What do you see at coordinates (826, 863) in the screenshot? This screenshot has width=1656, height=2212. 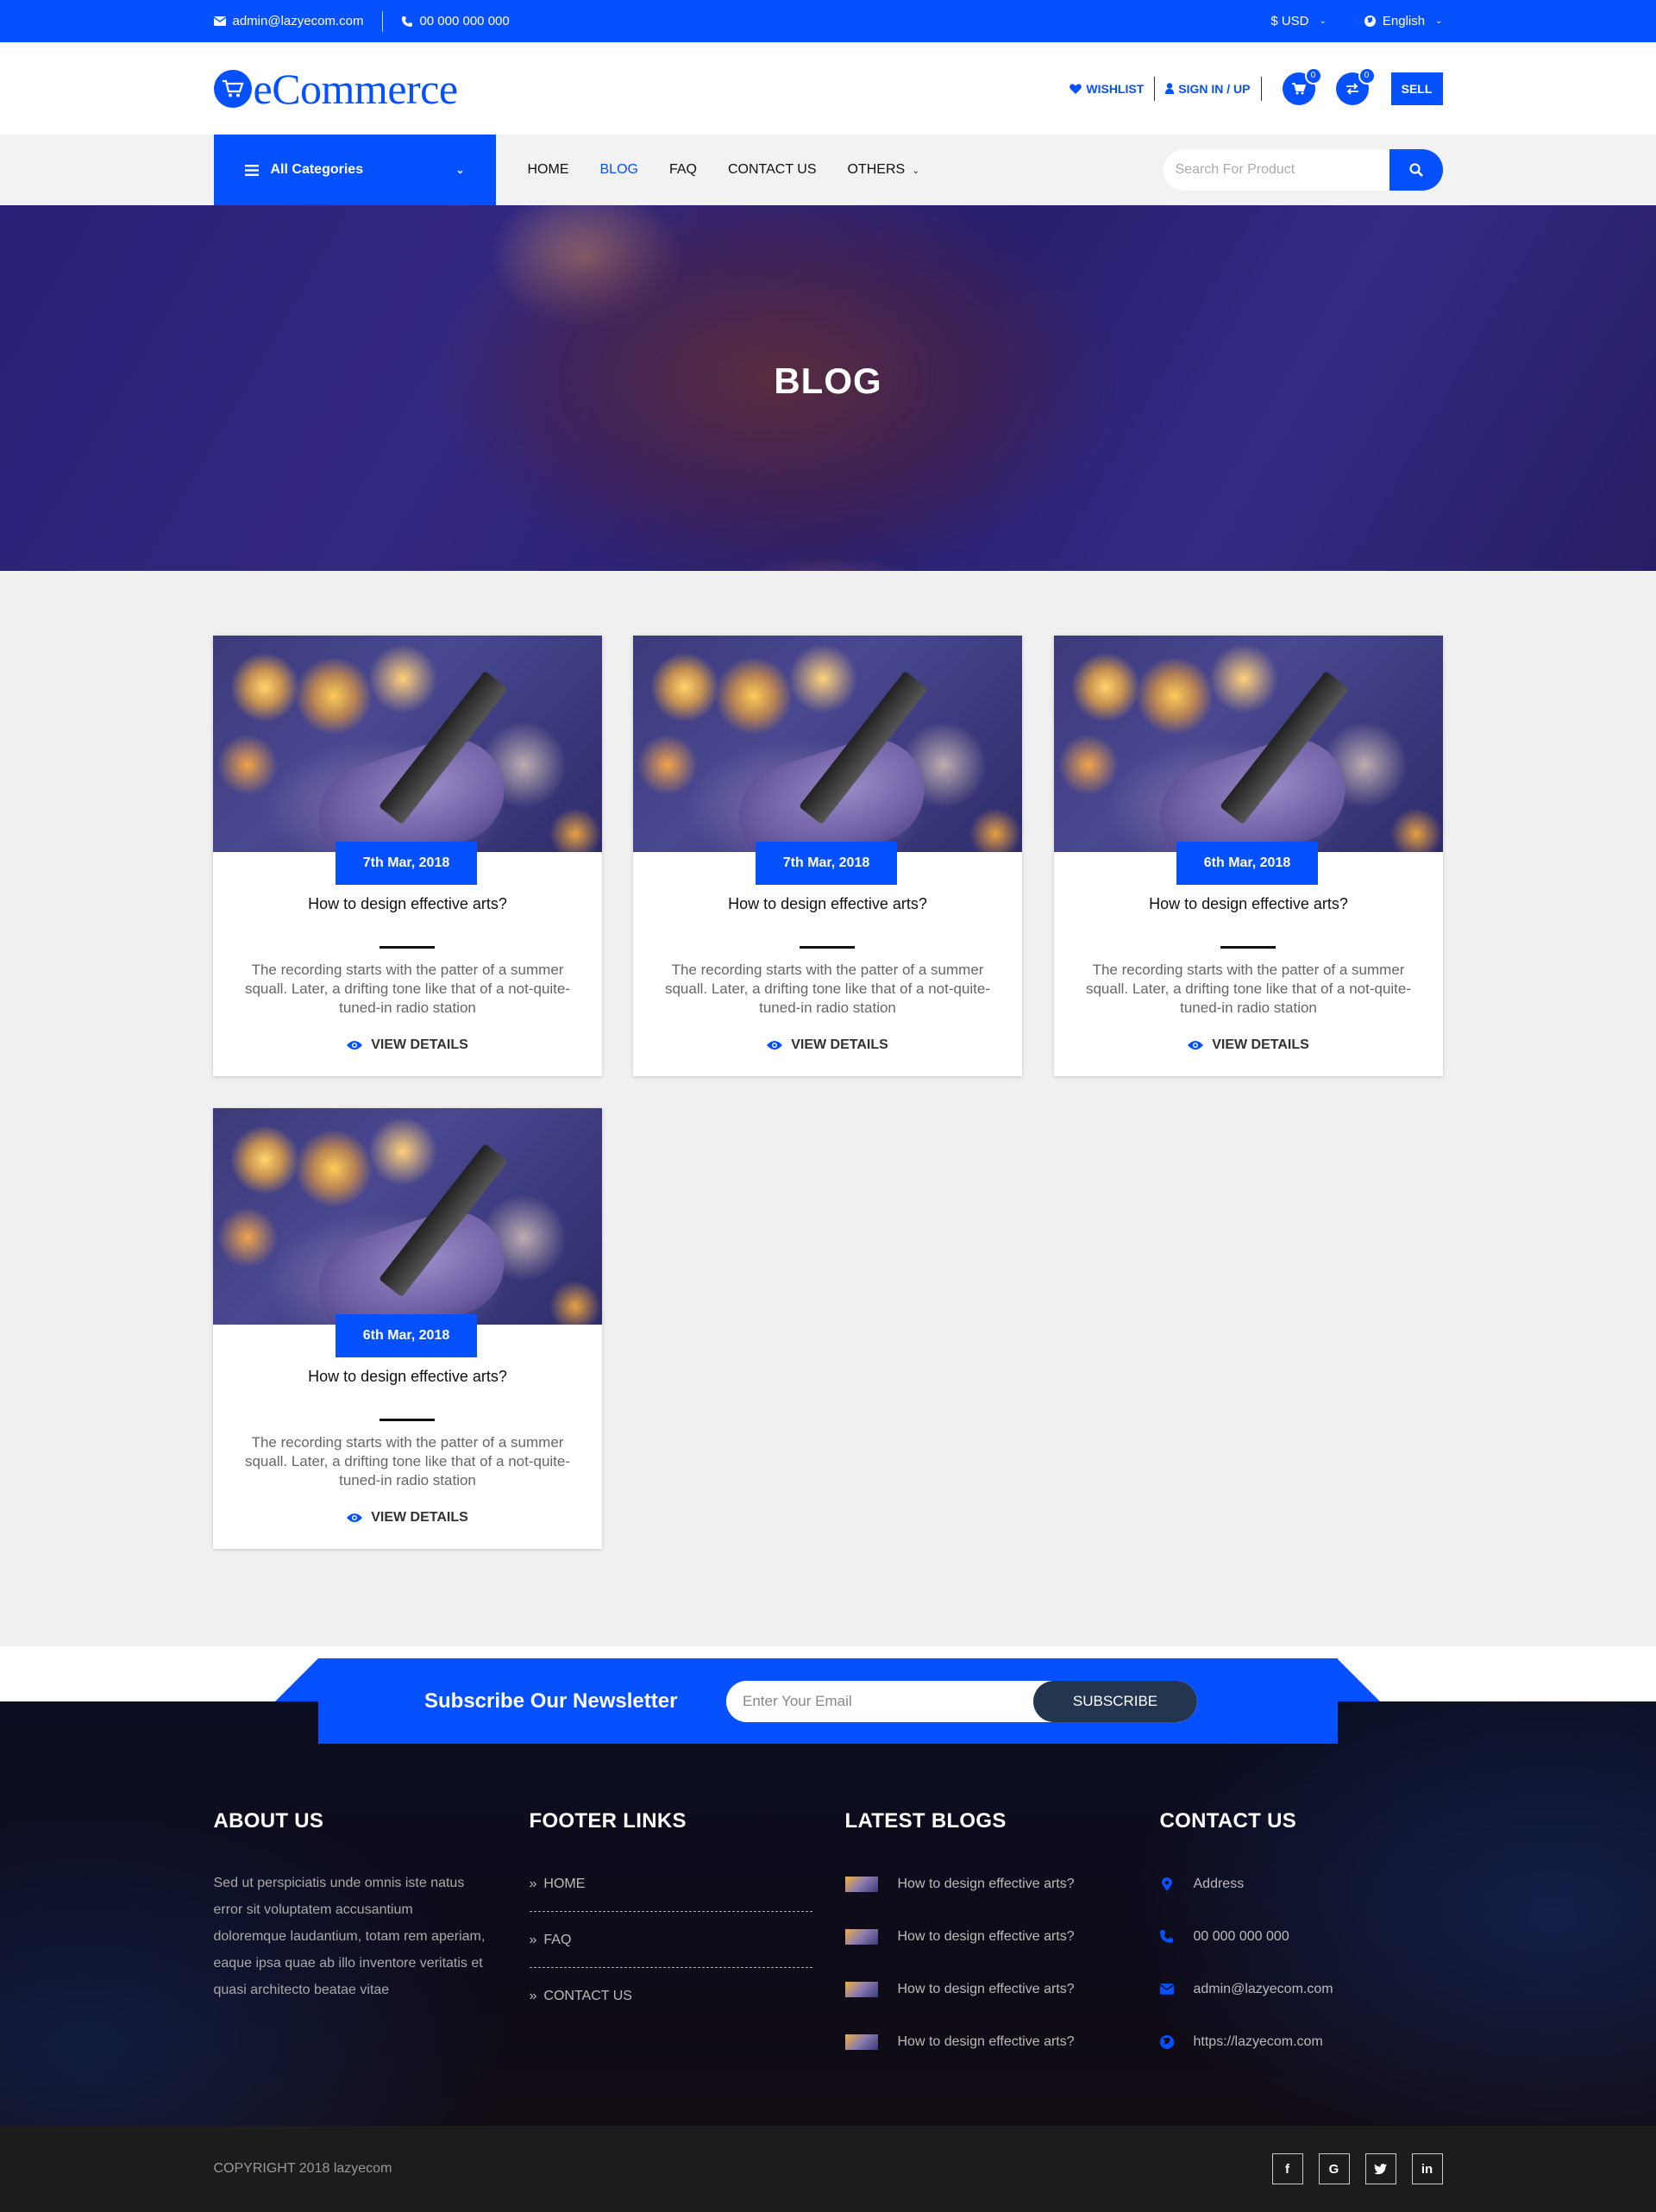 I see `date-badge: 7th Mar, 2018` at bounding box center [826, 863].